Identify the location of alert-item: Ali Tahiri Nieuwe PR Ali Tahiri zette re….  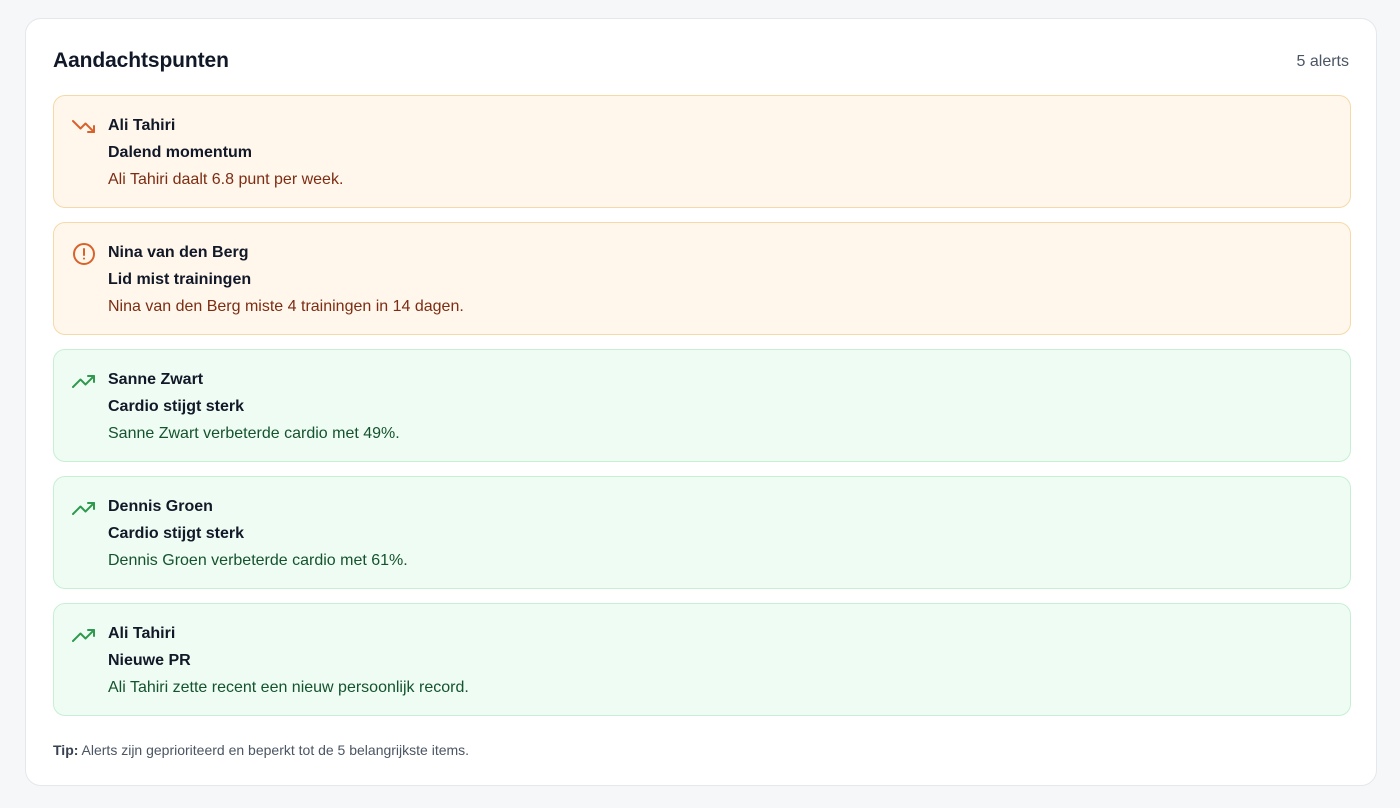
(702, 659).